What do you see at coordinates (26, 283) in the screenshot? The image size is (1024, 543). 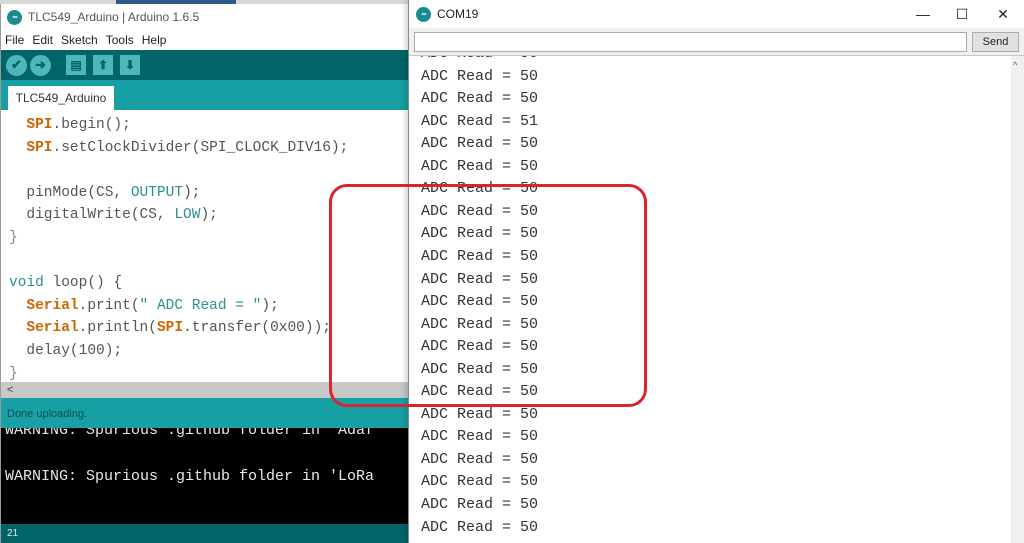 I see `code-token: void` at bounding box center [26, 283].